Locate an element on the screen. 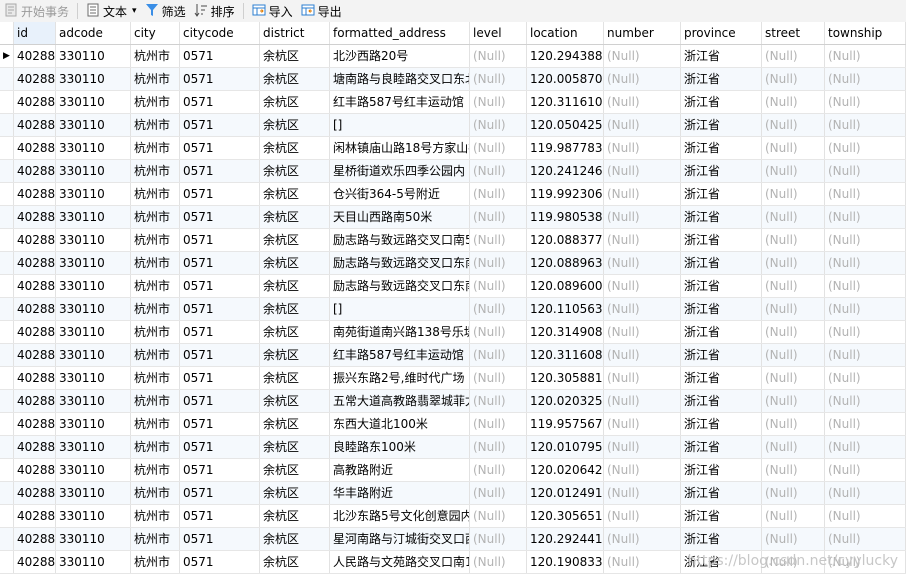 This screenshot has width=906, height=580. cell-formatted-address: 红丰路587号红丰运动馆 is located at coordinates (400, 355).